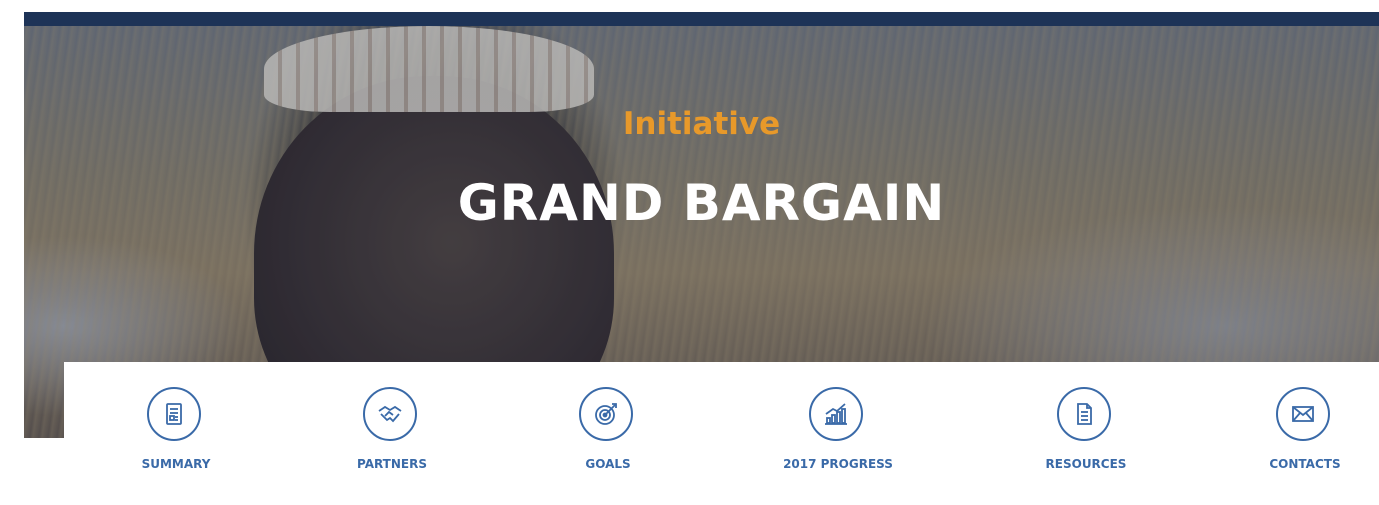  What do you see at coordinates (836, 414) in the screenshot?
I see `bar-chart-icon` at bounding box center [836, 414].